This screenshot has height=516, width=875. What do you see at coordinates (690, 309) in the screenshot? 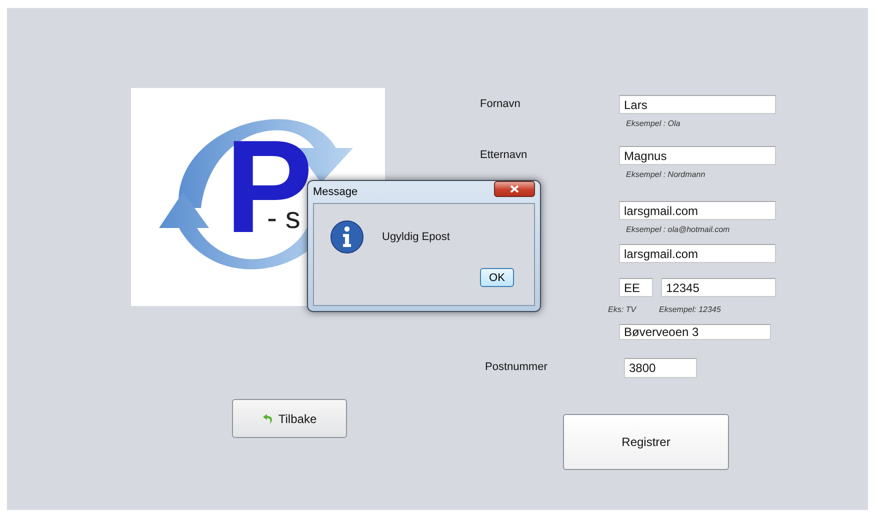
I see `hint-text: Eksempel: 12345` at bounding box center [690, 309].